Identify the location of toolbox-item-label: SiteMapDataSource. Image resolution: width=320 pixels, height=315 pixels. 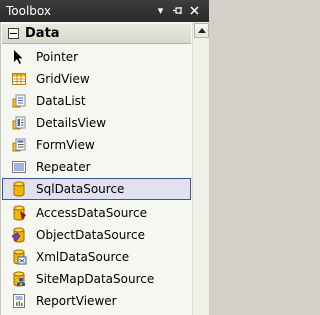
(95, 279).